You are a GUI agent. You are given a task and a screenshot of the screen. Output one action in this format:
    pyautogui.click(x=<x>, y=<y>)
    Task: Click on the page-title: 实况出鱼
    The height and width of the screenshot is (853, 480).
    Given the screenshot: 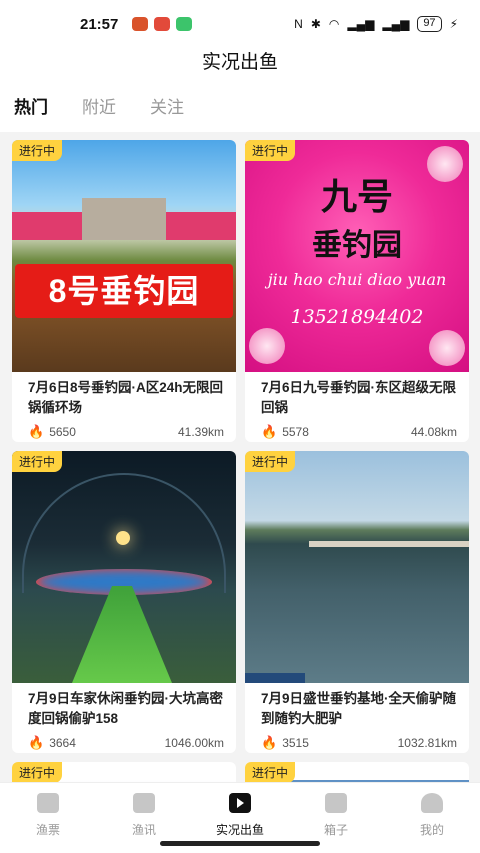 What is the action you would take?
    pyautogui.click(x=240, y=68)
    